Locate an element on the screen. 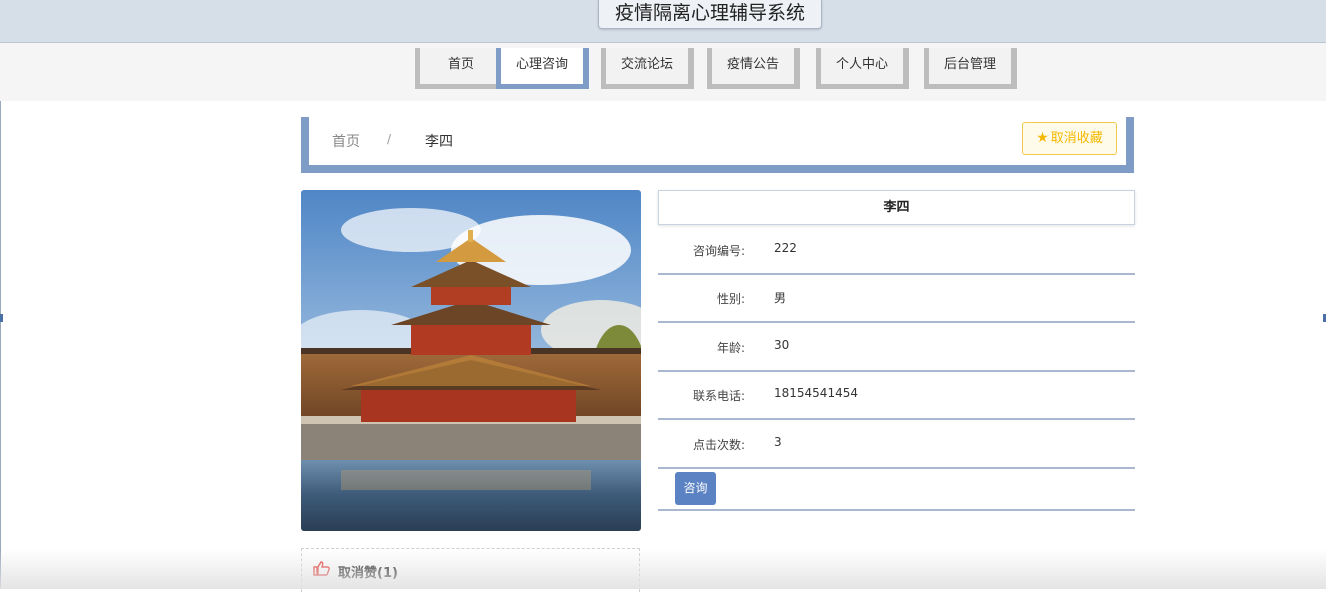  nav-item-personal-center: 个人中心 is located at coordinates (862, 68).